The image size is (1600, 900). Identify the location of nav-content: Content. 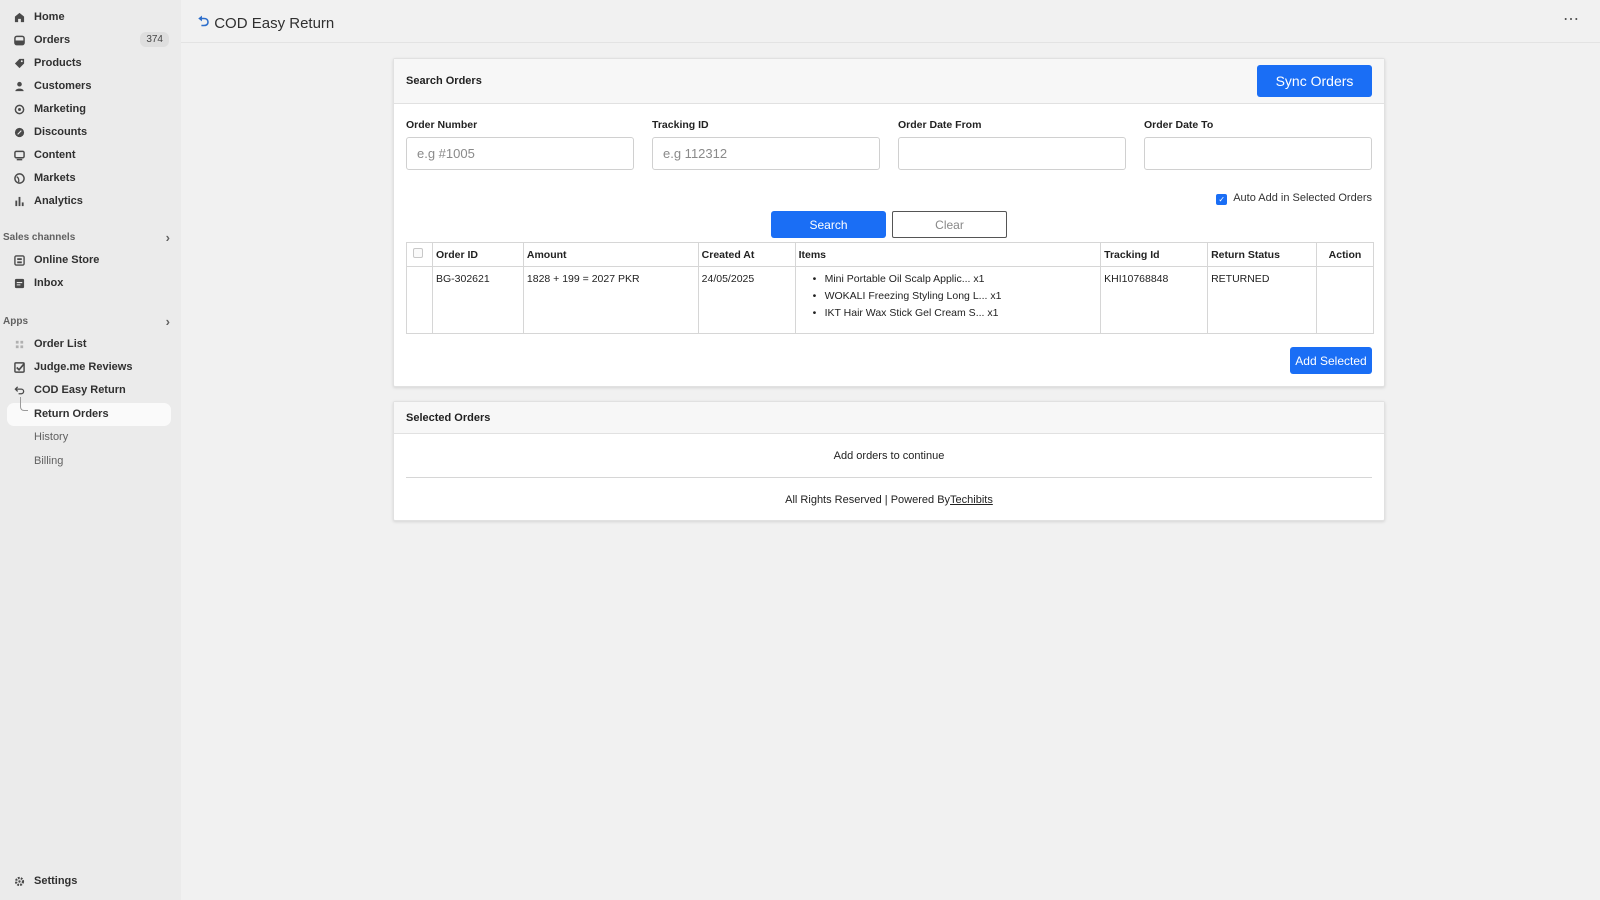
(94, 155).